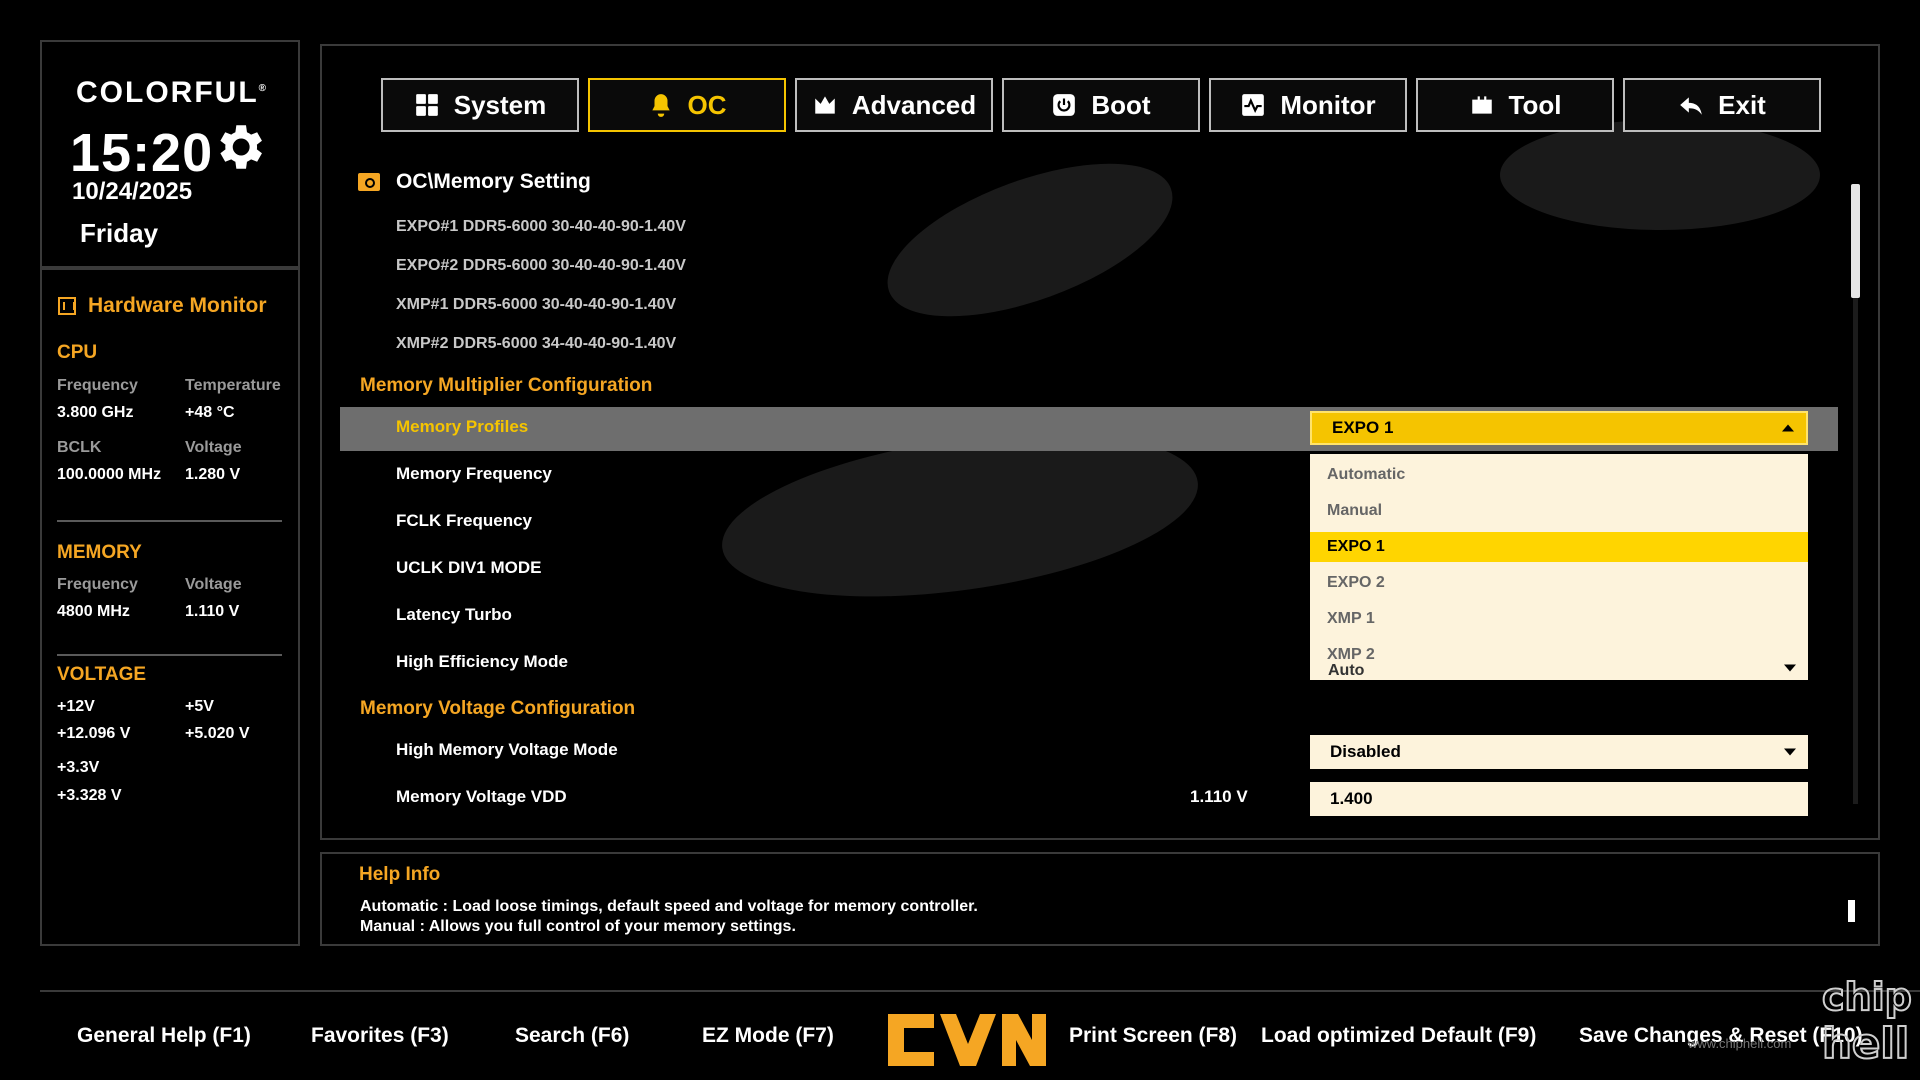  I want to click on search-button: Search (F6), so click(572, 1036).